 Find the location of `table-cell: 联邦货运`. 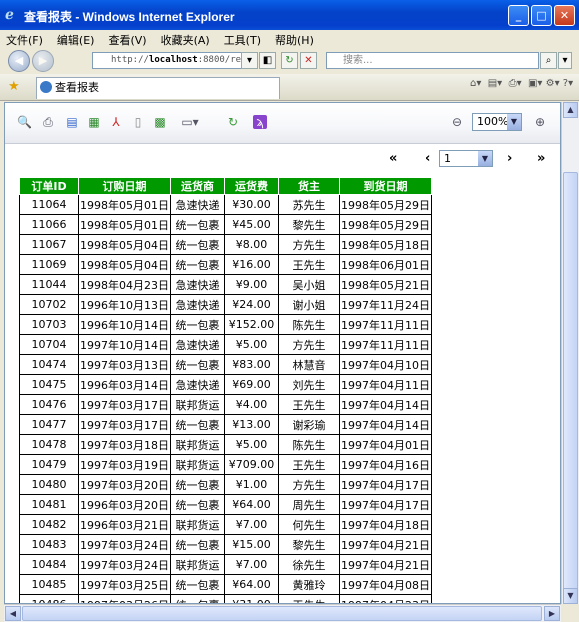

table-cell: 联邦货运 is located at coordinates (197, 464).